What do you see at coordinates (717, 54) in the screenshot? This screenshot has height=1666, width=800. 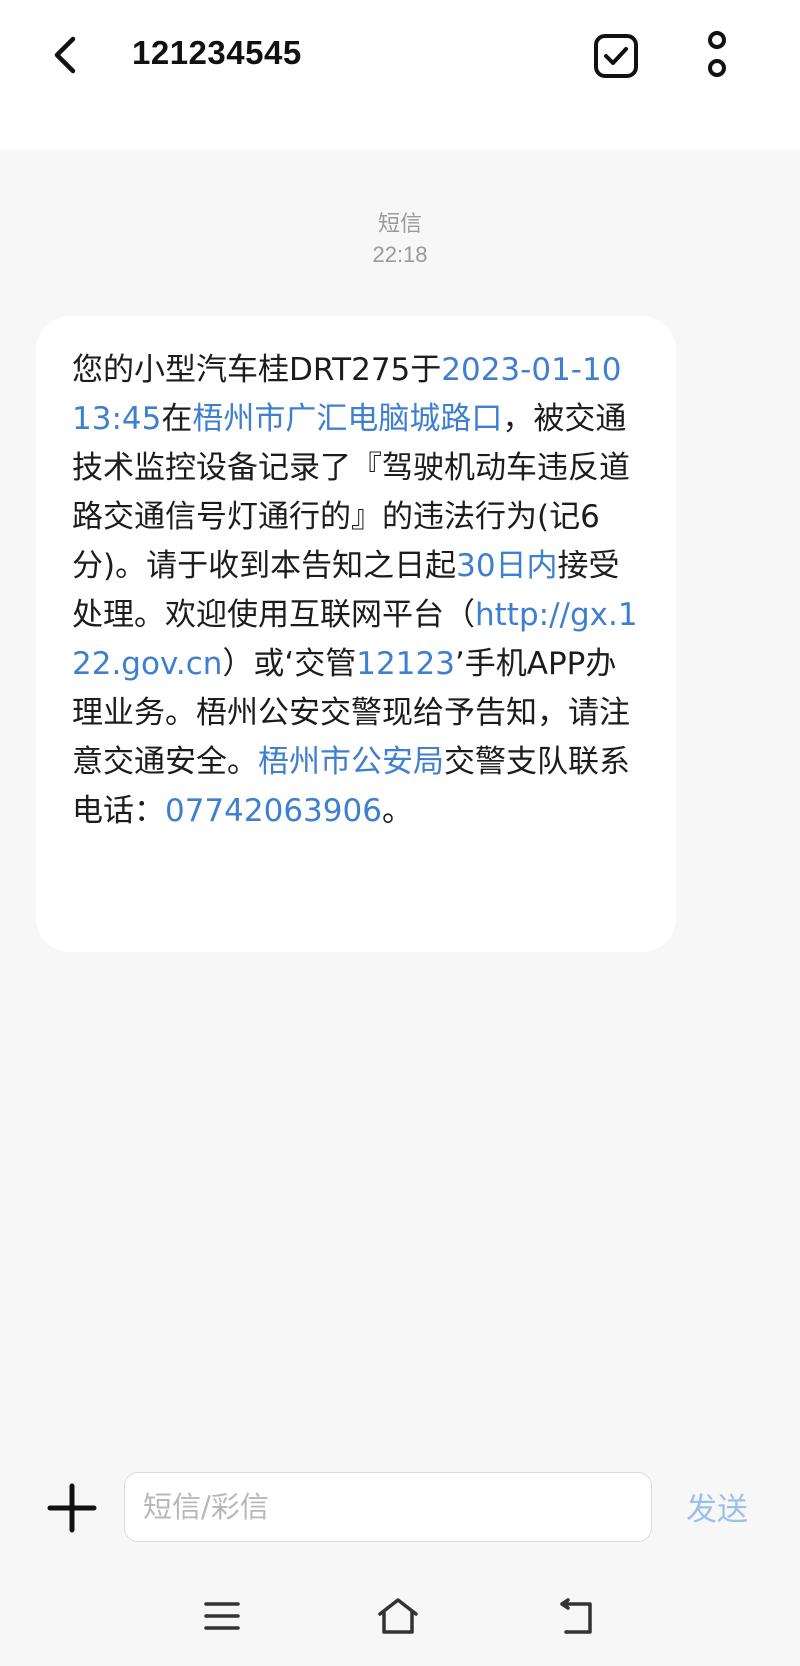 I see `vertical-dots-icon` at bounding box center [717, 54].